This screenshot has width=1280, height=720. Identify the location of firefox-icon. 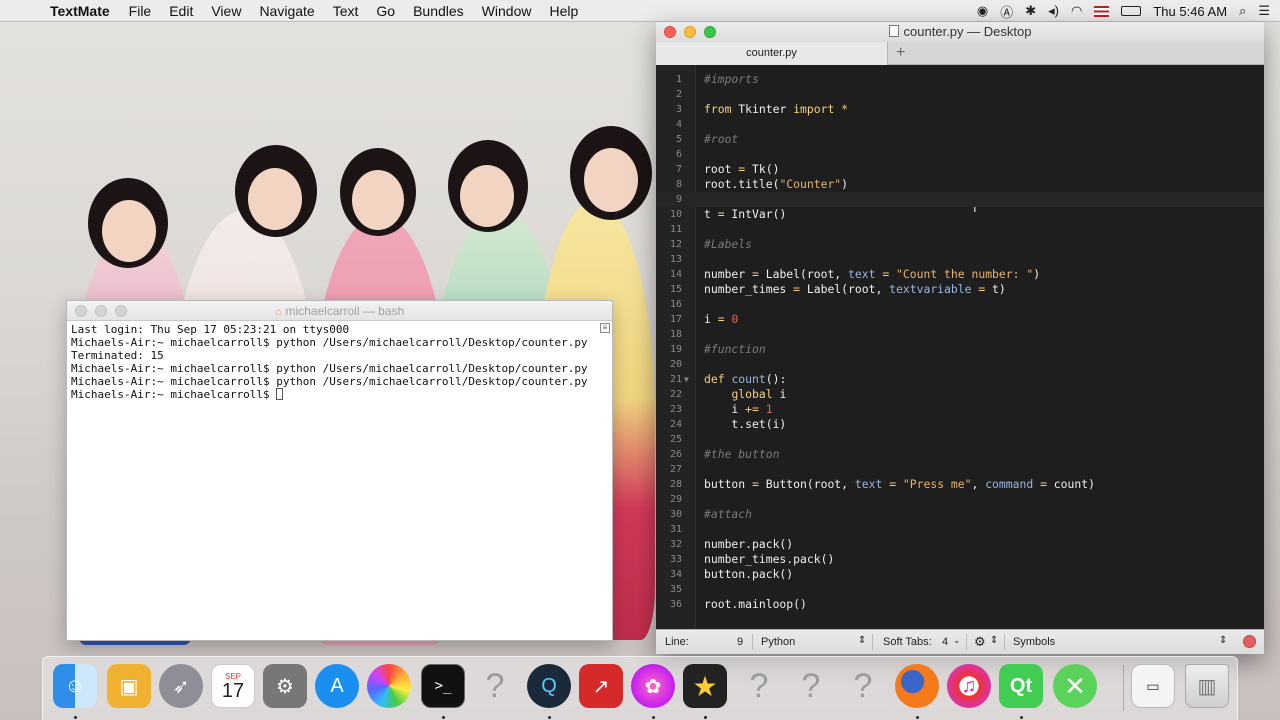
(917, 686).